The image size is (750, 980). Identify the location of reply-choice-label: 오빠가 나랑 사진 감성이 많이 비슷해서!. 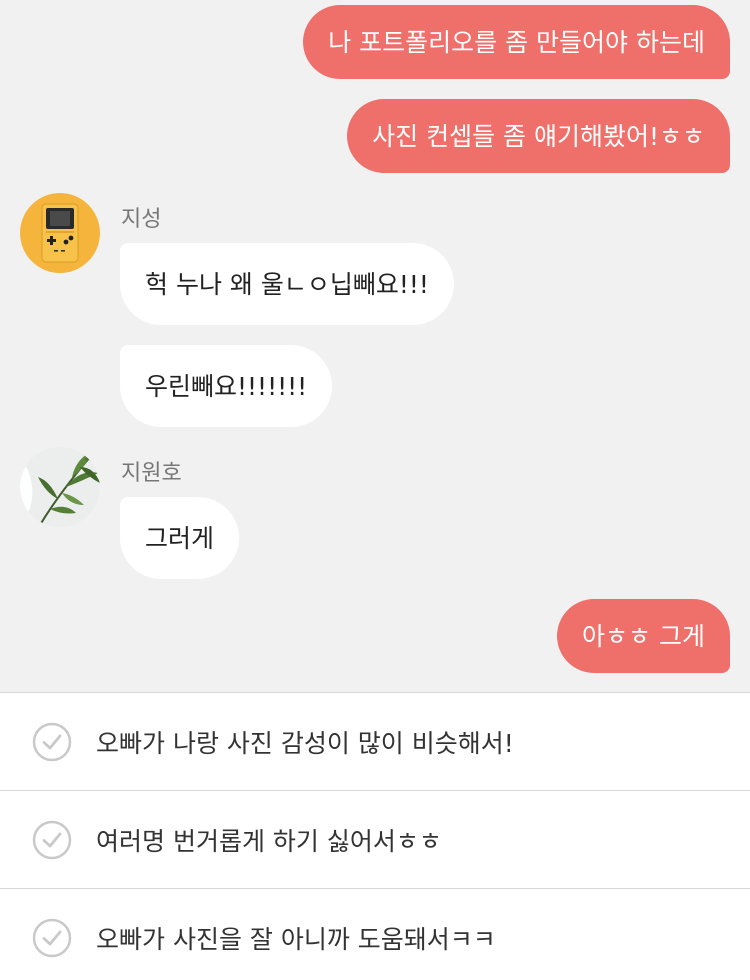
(305, 743).